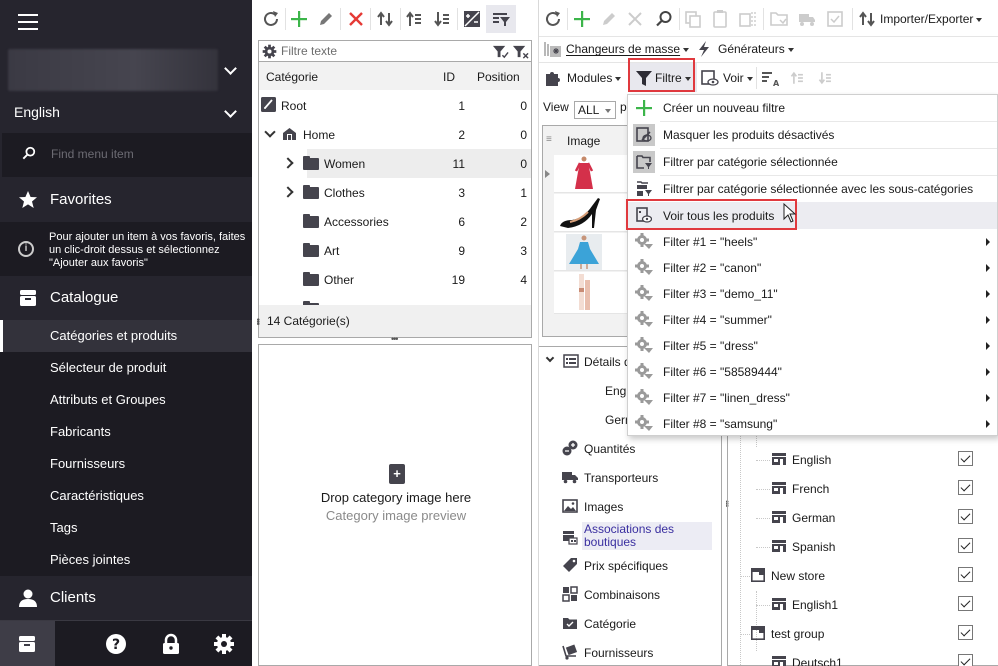 Image resolution: width=998 pixels, height=666 pixels. What do you see at coordinates (443, 19) in the screenshot?
I see `sort-descending-icon` at bounding box center [443, 19].